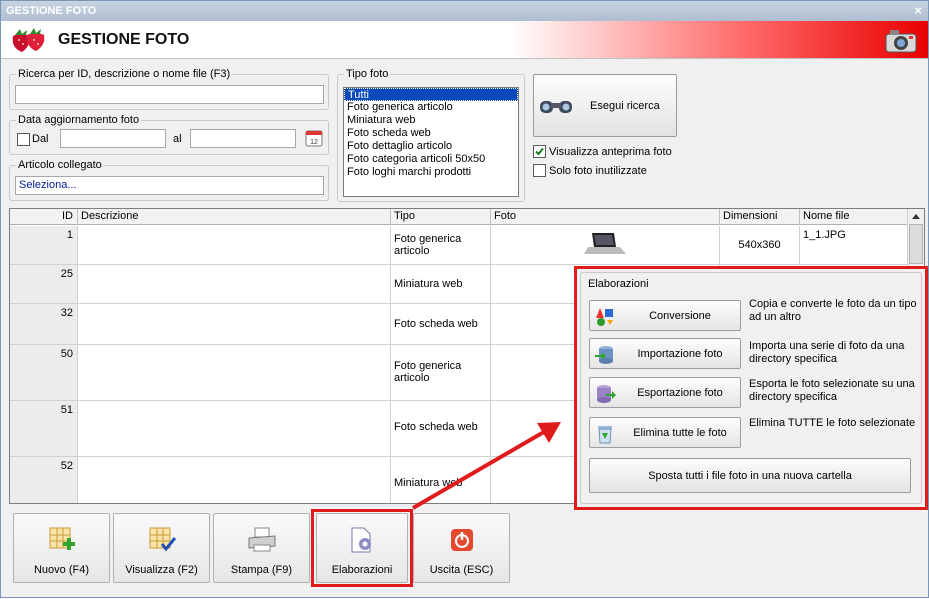  Describe the element at coordinates (162, 539) in the screenshot. I see `view-table-icon` at that location.